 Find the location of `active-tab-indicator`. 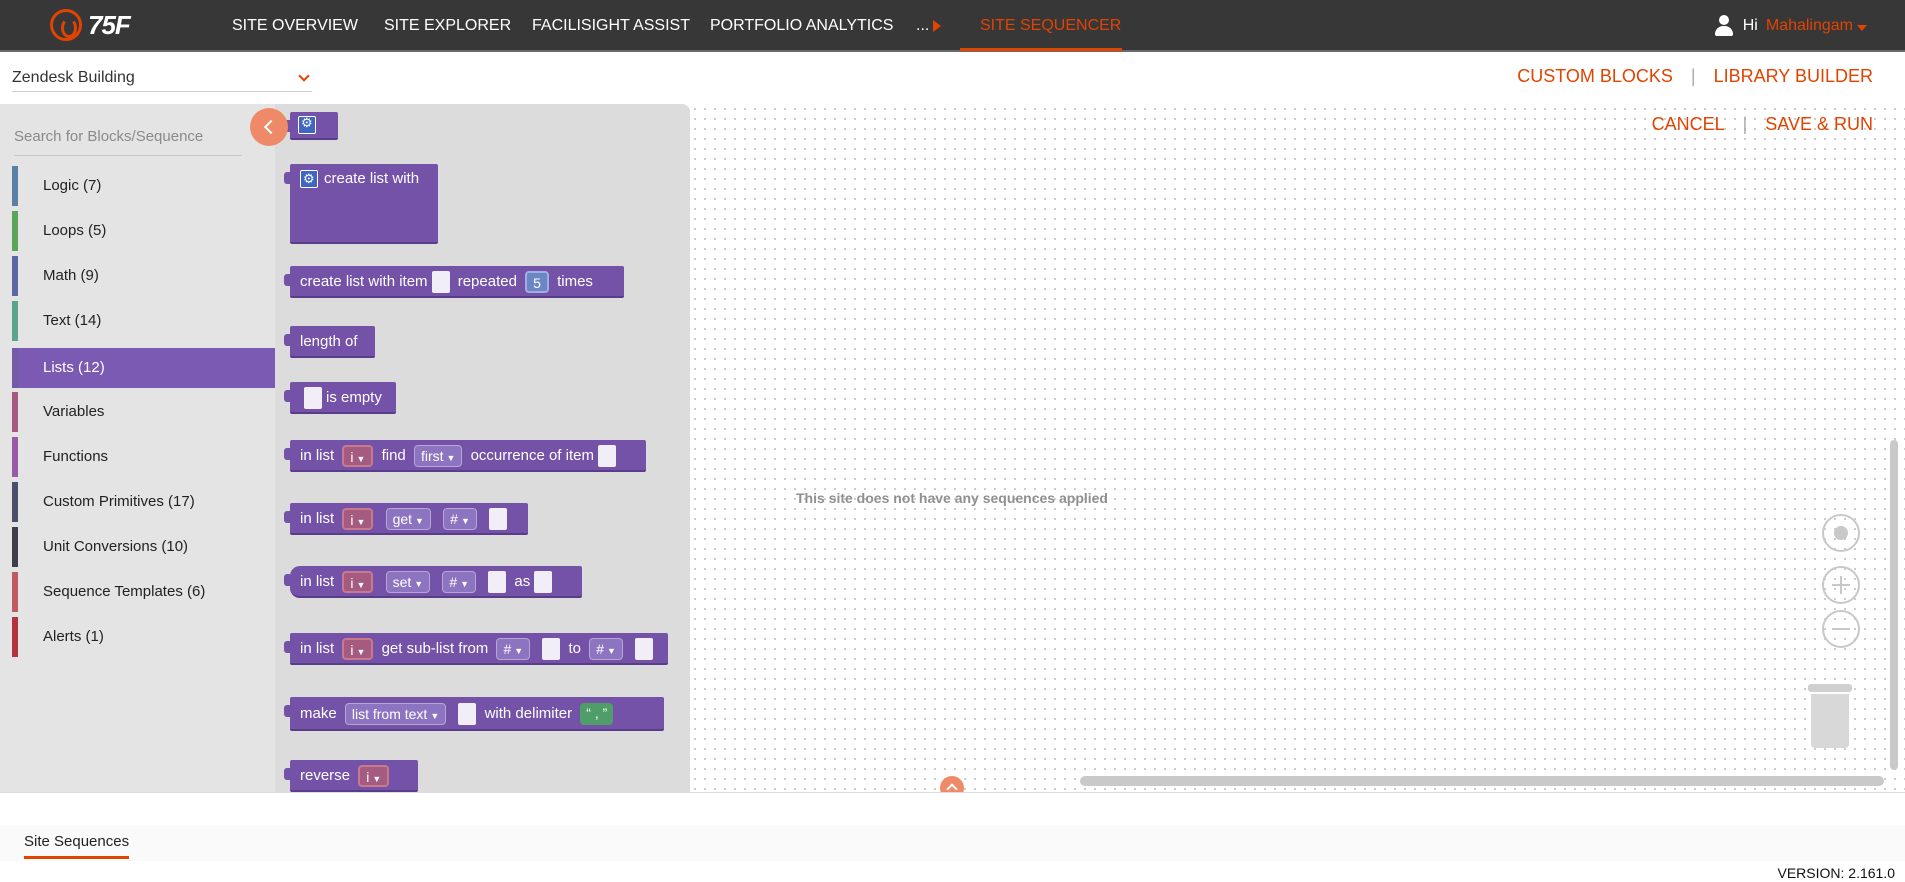

active-tab-indicator is located at coordinates (1041, 49).